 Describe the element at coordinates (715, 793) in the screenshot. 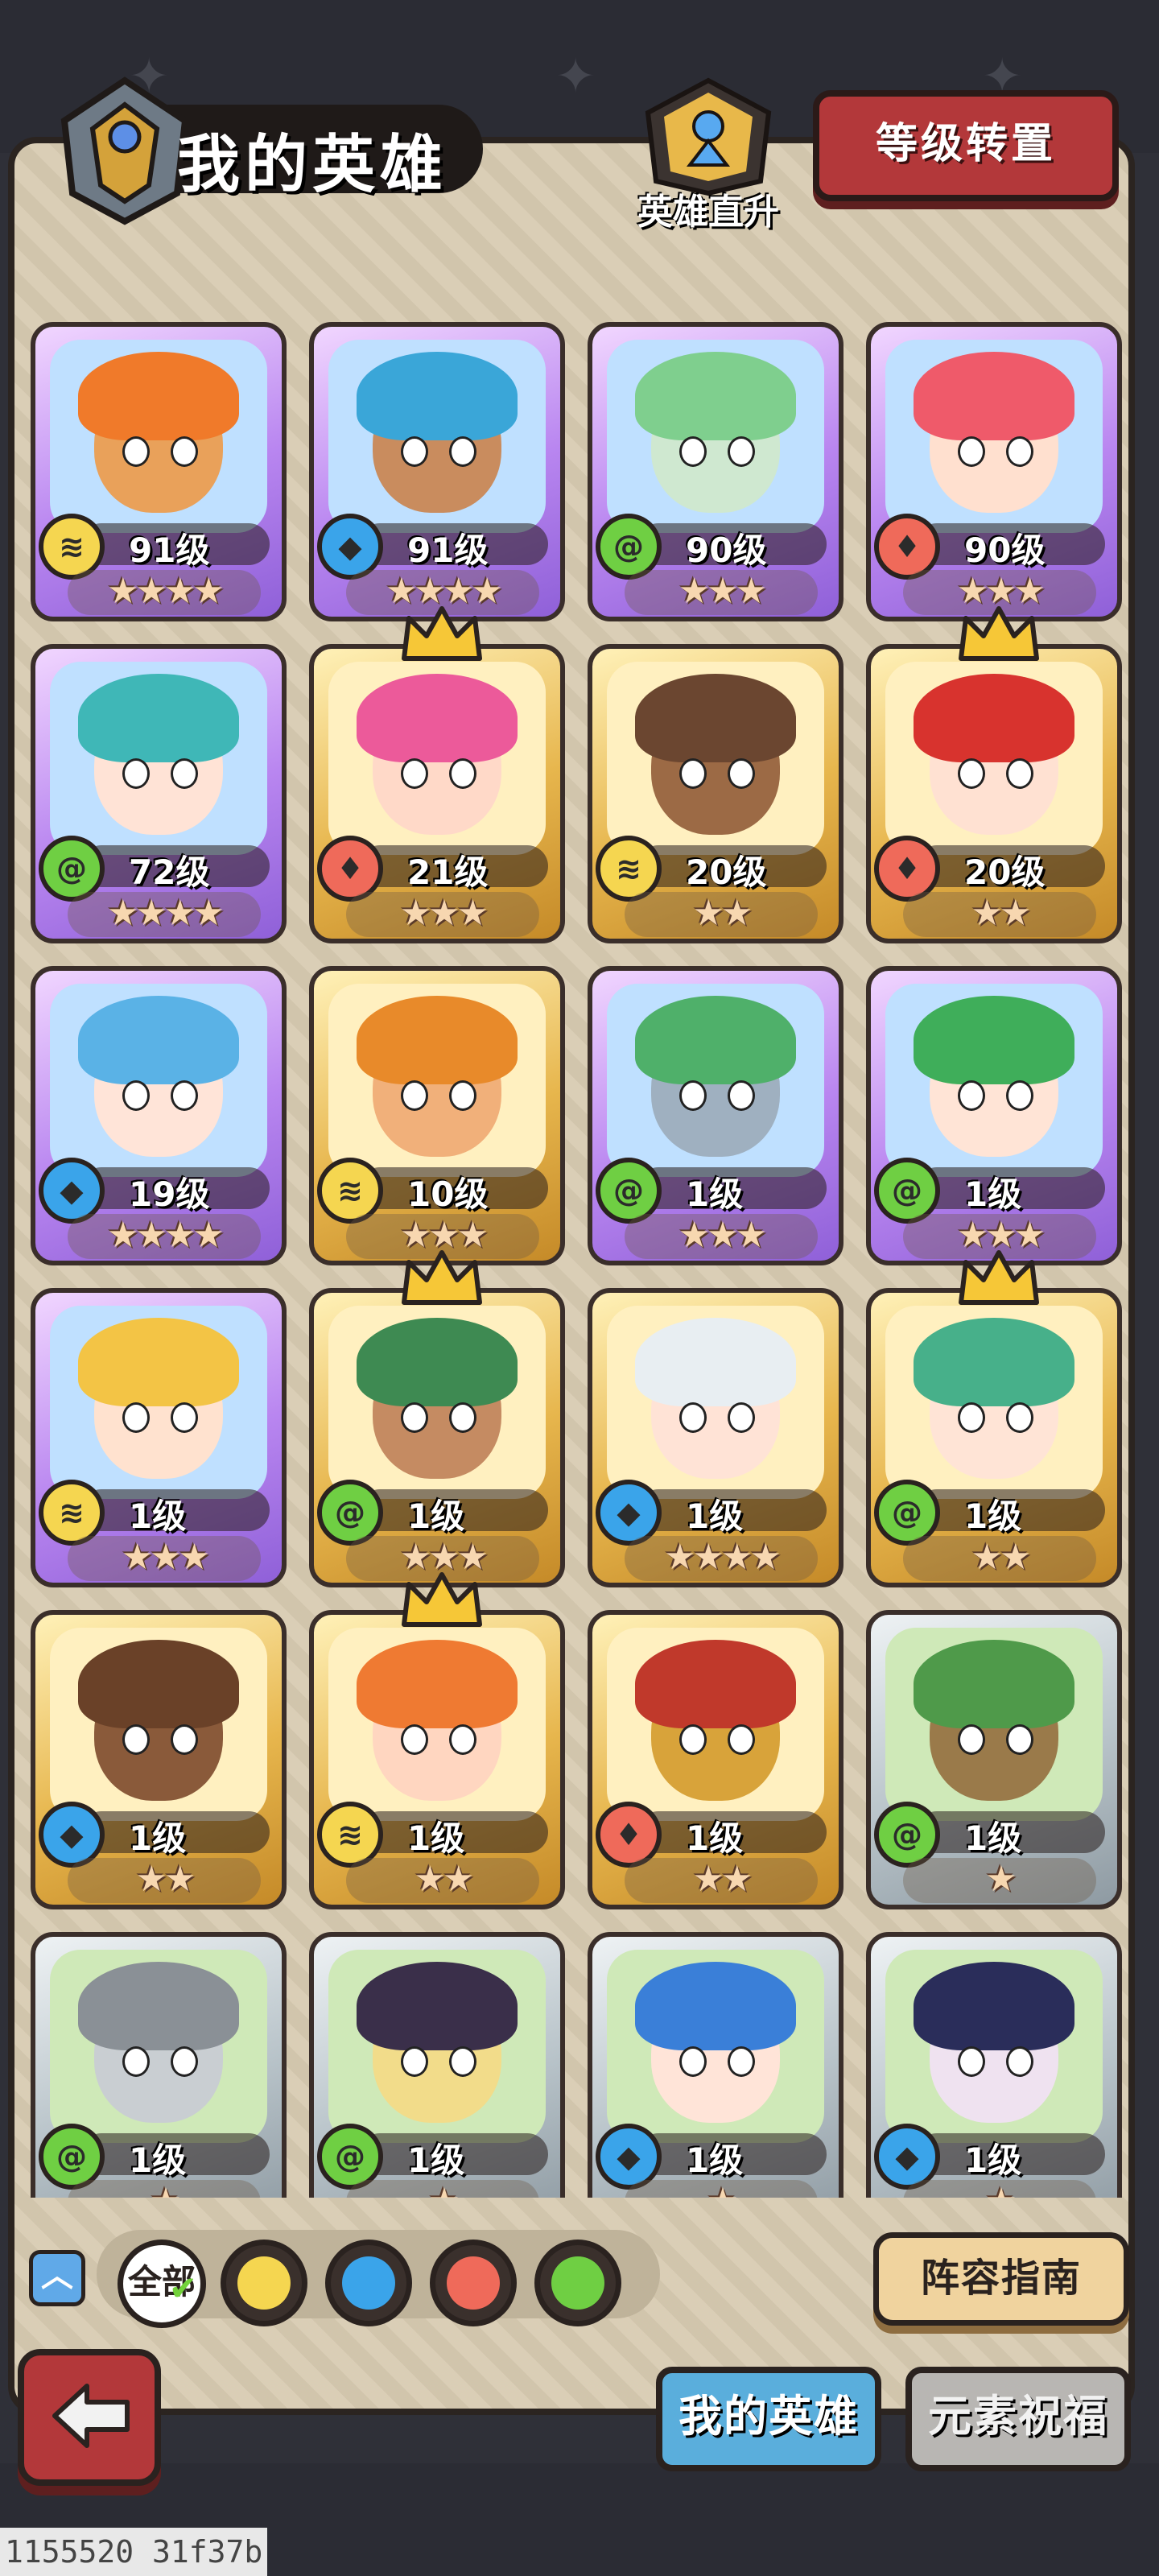

I see `hero-card: ≋ 20级 ★★` at that location.